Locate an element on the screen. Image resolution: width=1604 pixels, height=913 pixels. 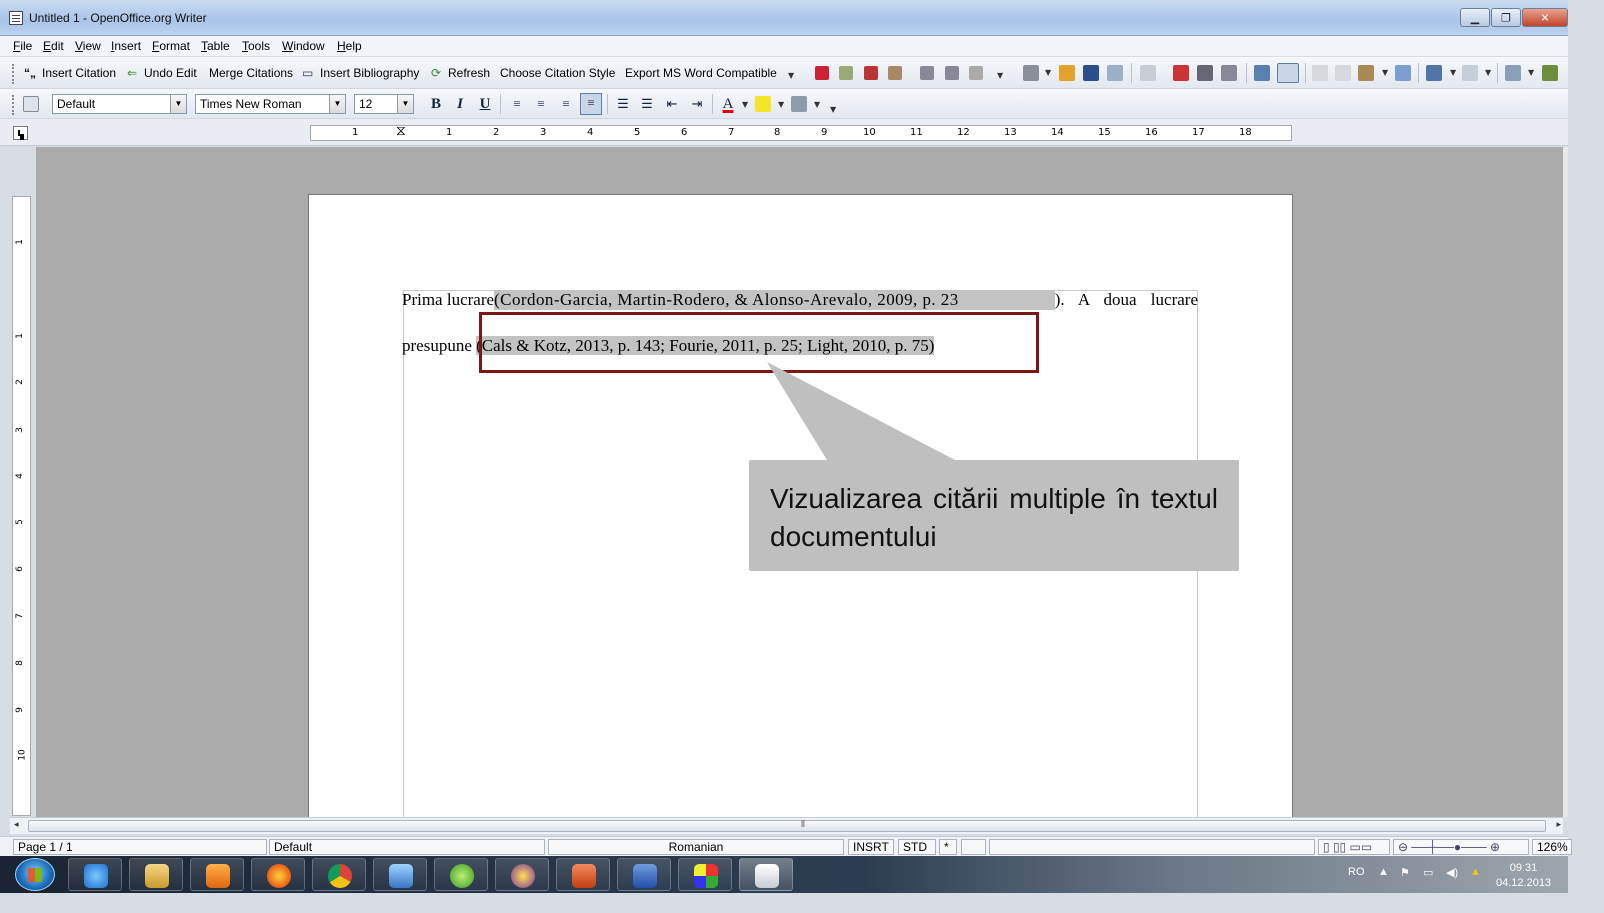
zoom-slider: ⊖ ──┼──●─── ⊕ is located at coordinates (1461, 847).